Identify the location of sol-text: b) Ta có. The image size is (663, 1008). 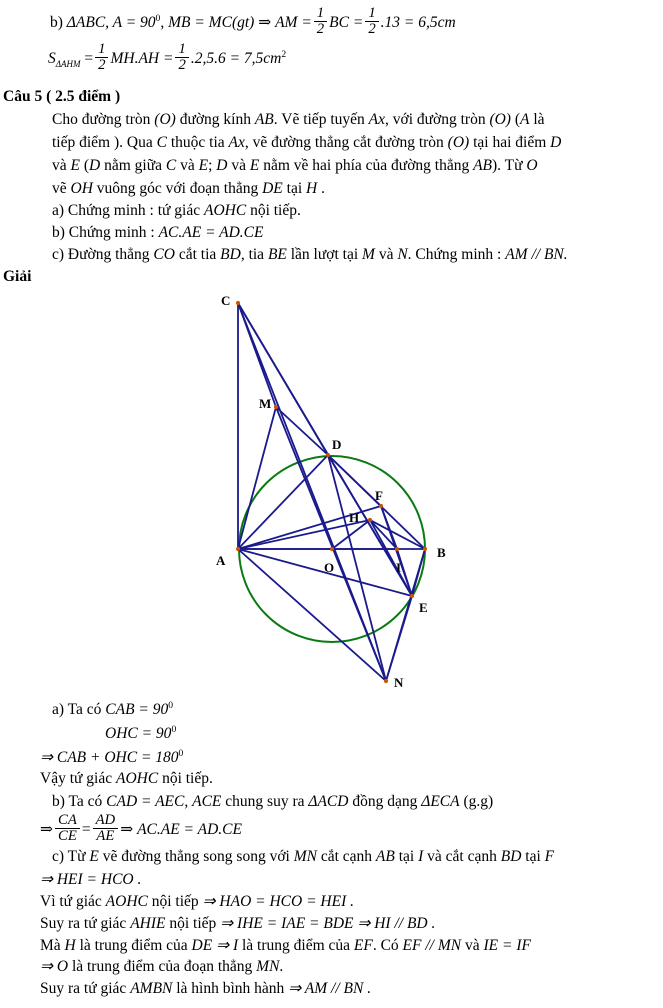
(77, 801).